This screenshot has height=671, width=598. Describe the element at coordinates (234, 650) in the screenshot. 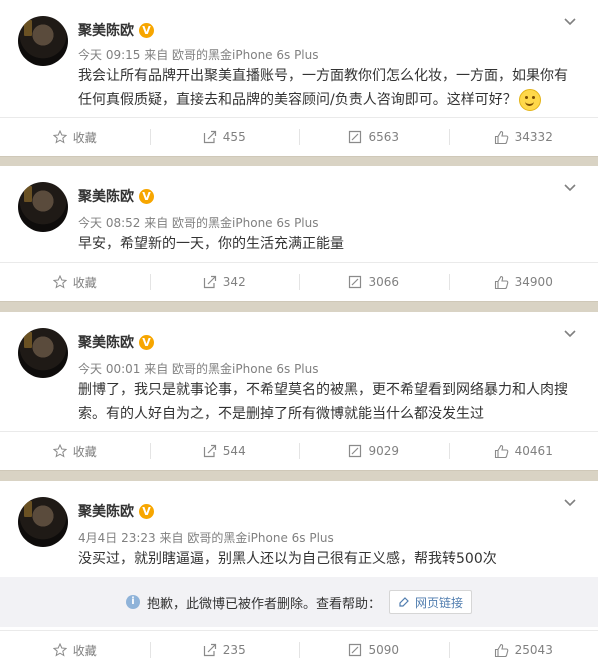

I see `repost-count: 235` at that location.